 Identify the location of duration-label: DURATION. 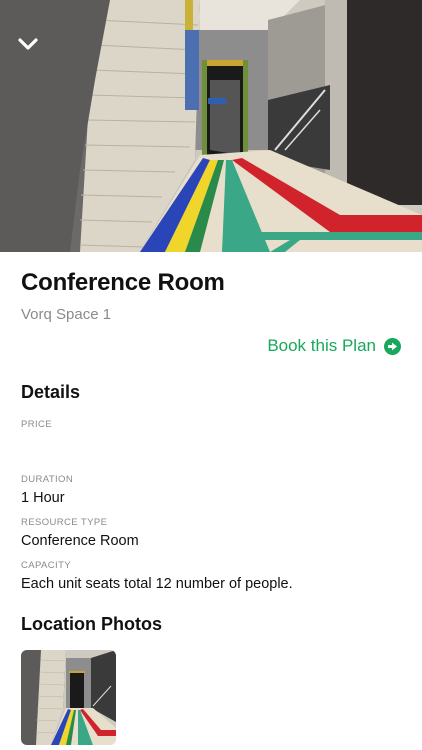
(47, 479).